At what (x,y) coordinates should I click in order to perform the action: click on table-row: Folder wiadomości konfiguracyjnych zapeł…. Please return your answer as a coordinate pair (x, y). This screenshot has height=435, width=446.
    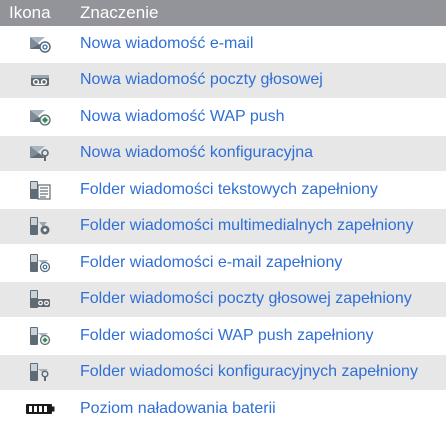
    Looking at the image, I should click on (223, 372).